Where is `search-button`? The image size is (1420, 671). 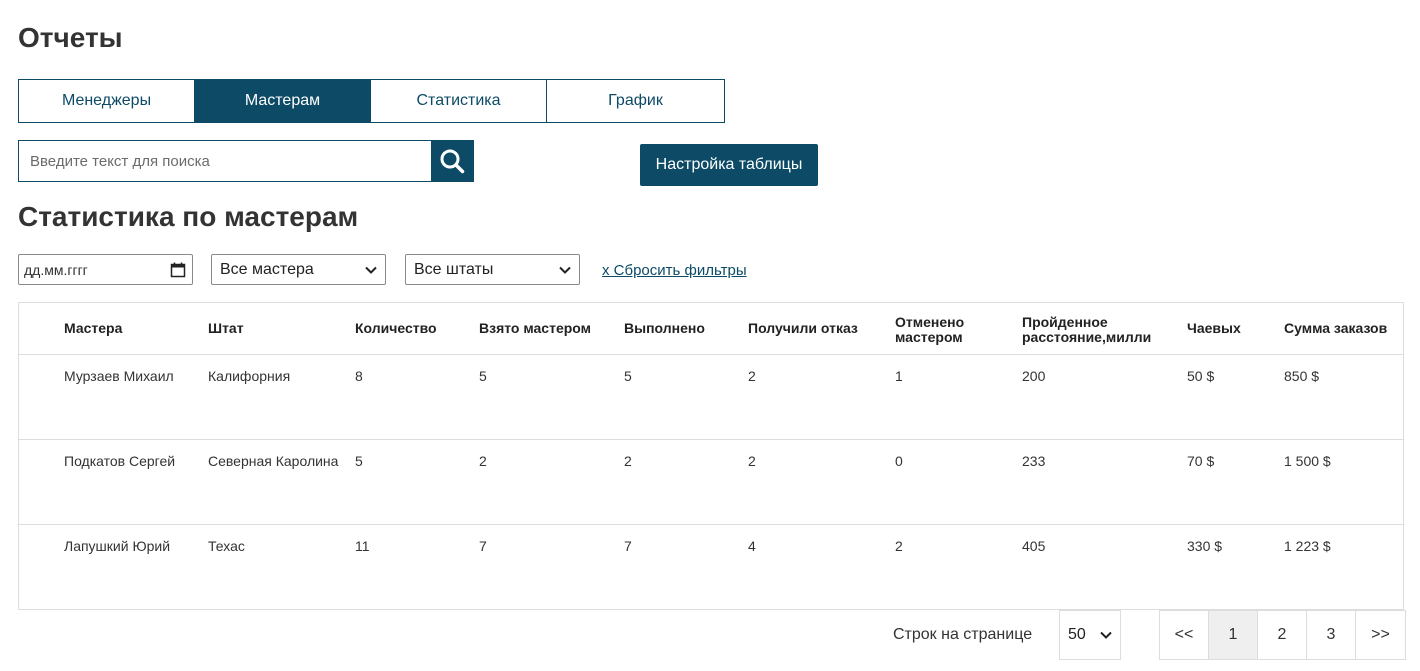 search-button is located at coordinates (452, 161).